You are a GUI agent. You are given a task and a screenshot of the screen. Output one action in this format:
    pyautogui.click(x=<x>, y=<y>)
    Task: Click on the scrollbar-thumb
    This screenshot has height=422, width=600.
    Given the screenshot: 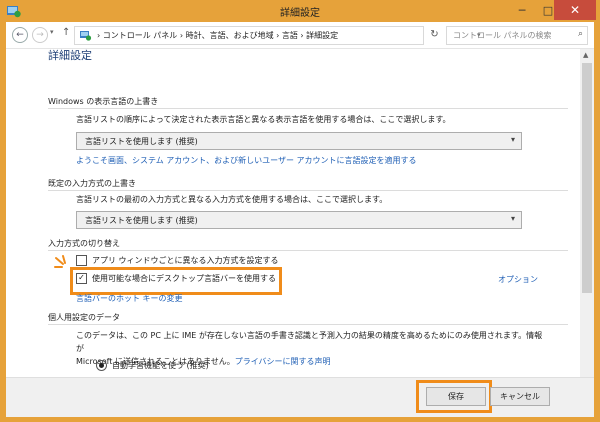 What is the action you would take?
    pyautogui.click(x=587, y=178)
    